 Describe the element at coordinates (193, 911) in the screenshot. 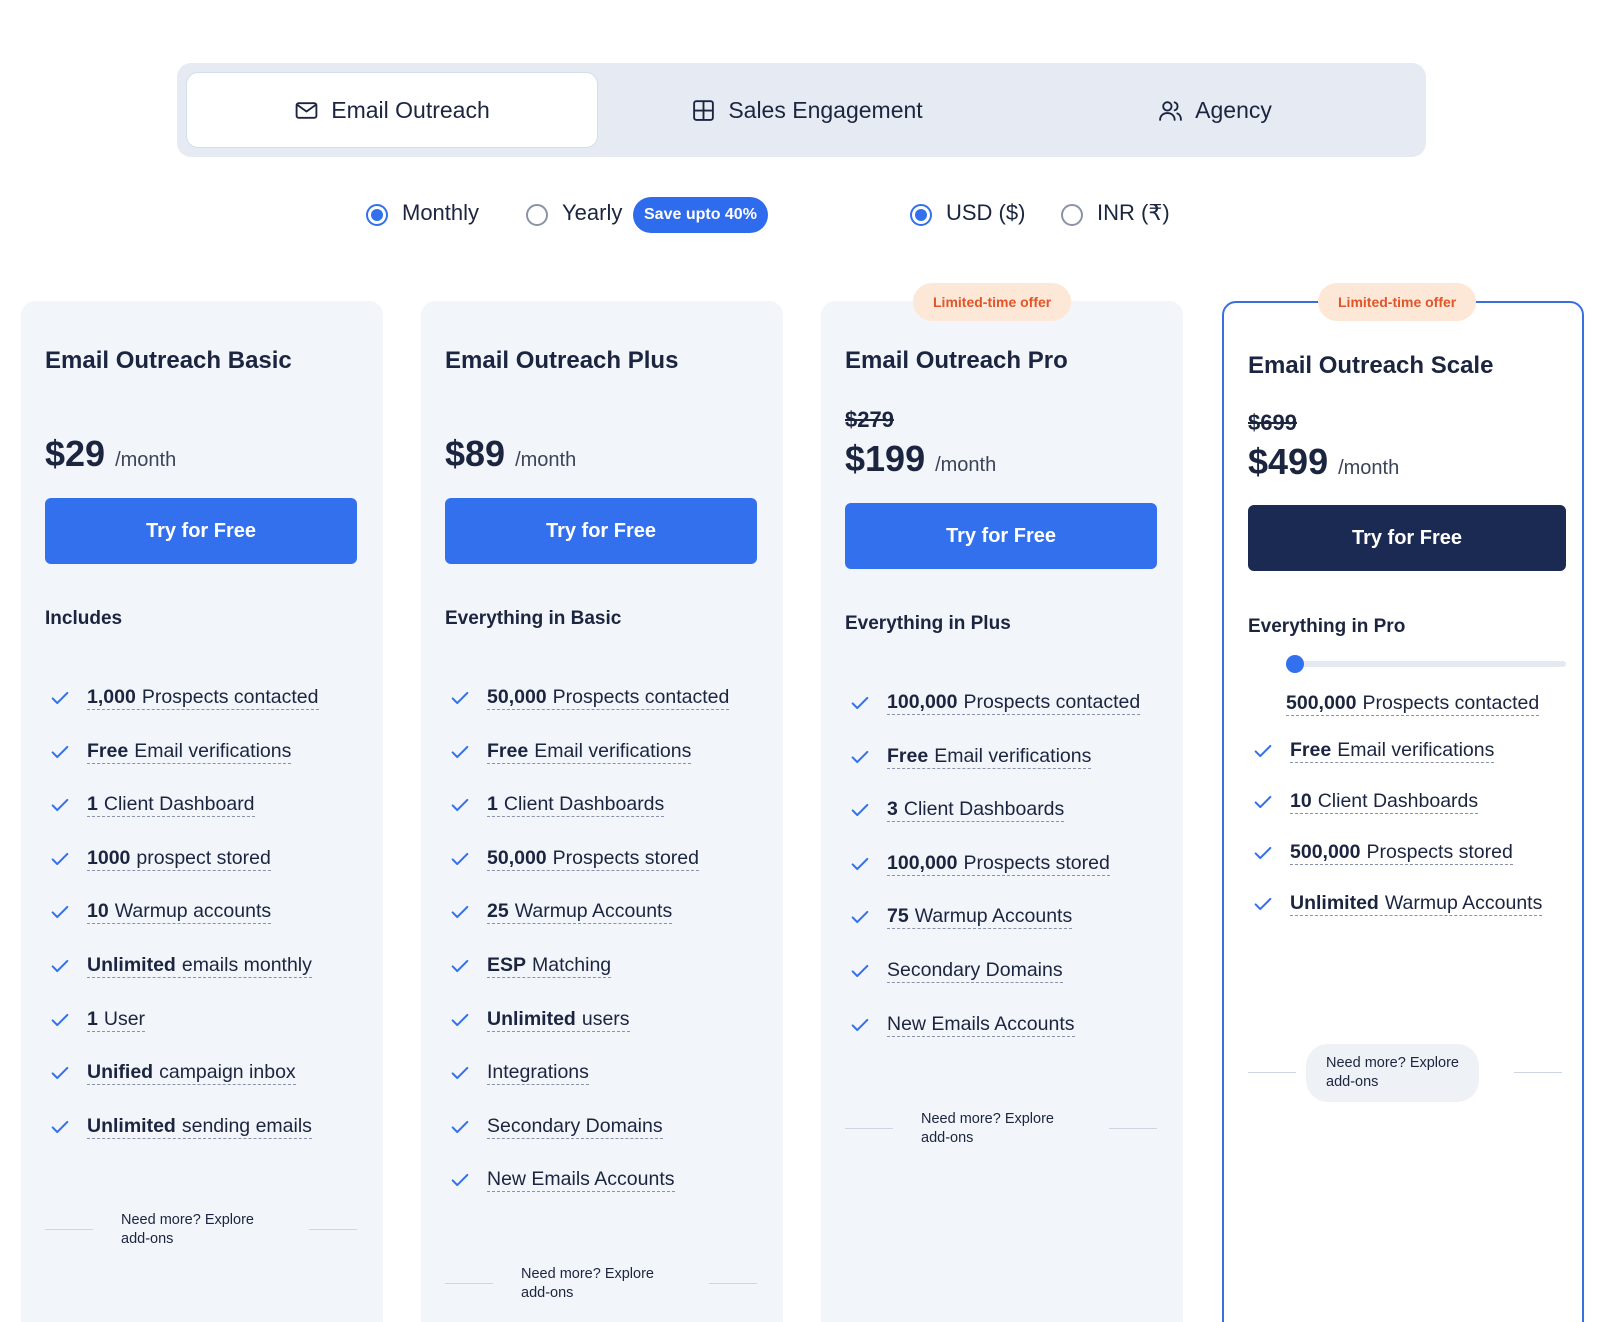

I see `feature-label: Warmup accounts` at that location.